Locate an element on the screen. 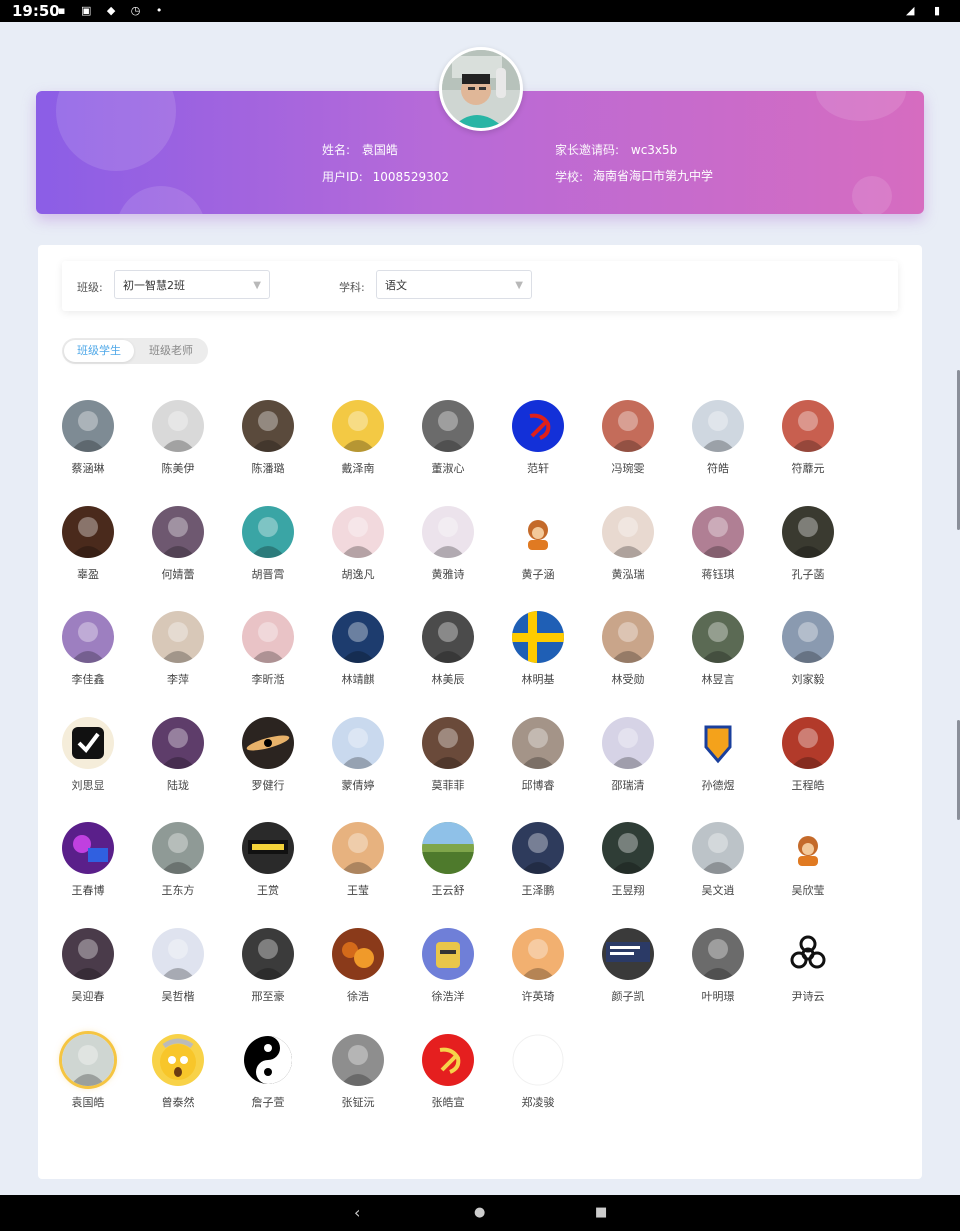  student-item: 陈美伊 is located at coordinates (178, 438).